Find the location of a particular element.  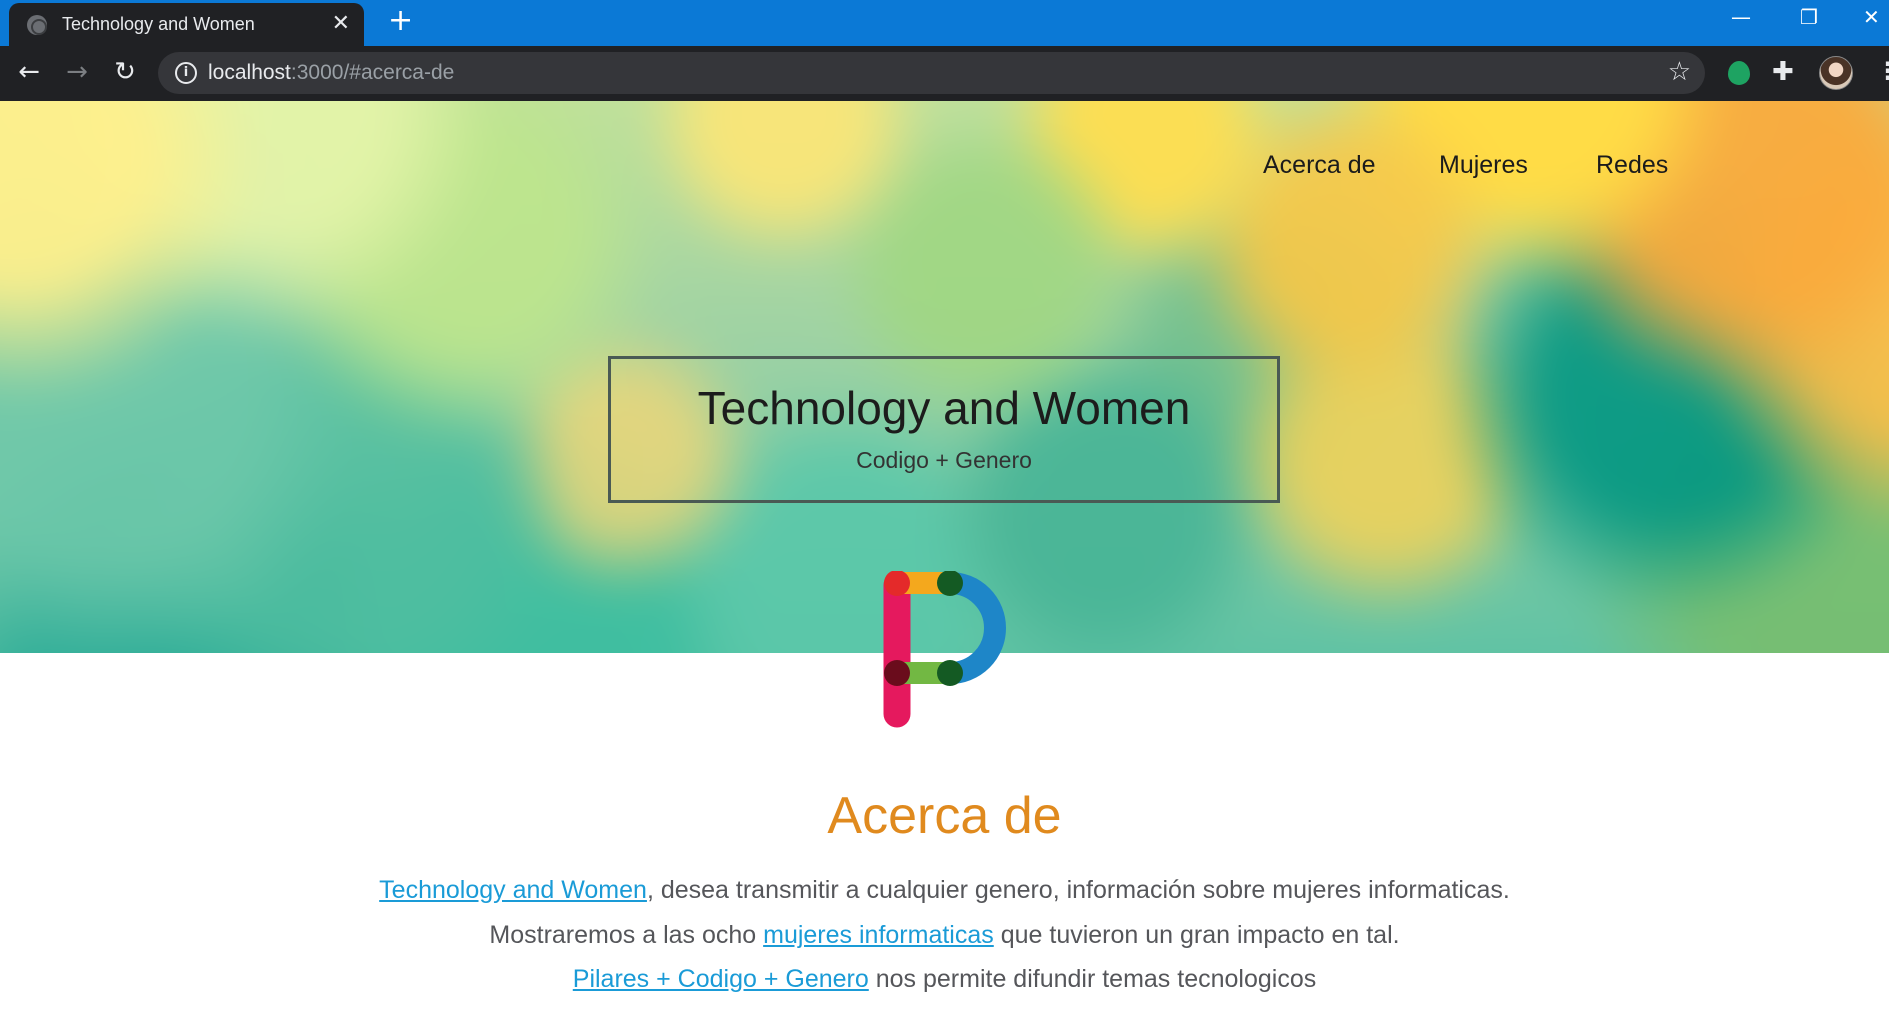

logo-dot-mid-left is located at coordinates (897, 673).